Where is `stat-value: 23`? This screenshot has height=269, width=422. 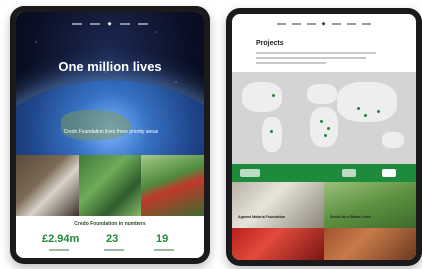 stat-value: 23 is located at coordinates (112, 239).